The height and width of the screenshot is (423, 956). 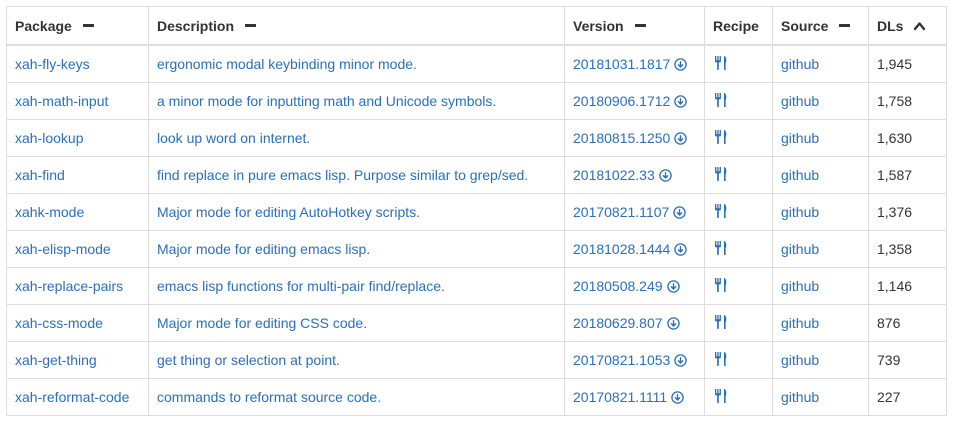 I want to click on caret-up-icon, so click(x=920, y=26).